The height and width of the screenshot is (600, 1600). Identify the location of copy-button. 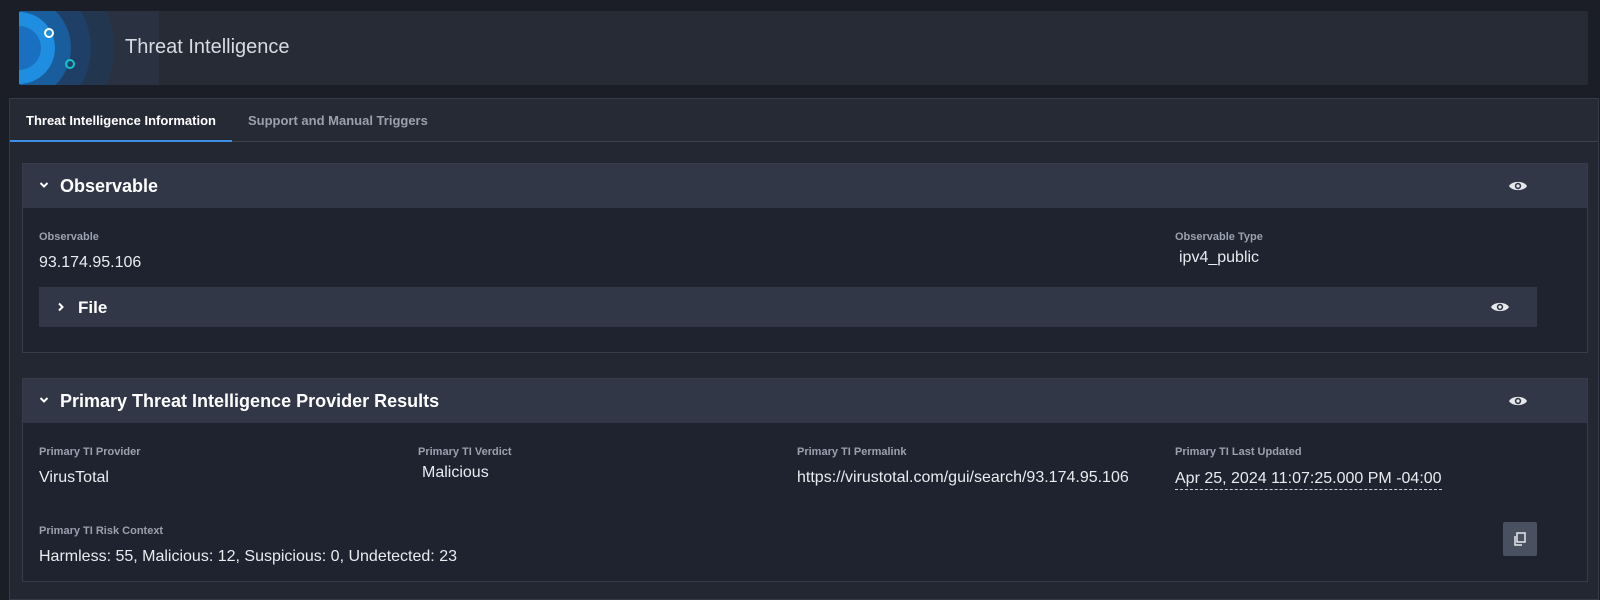
(1520, 539).